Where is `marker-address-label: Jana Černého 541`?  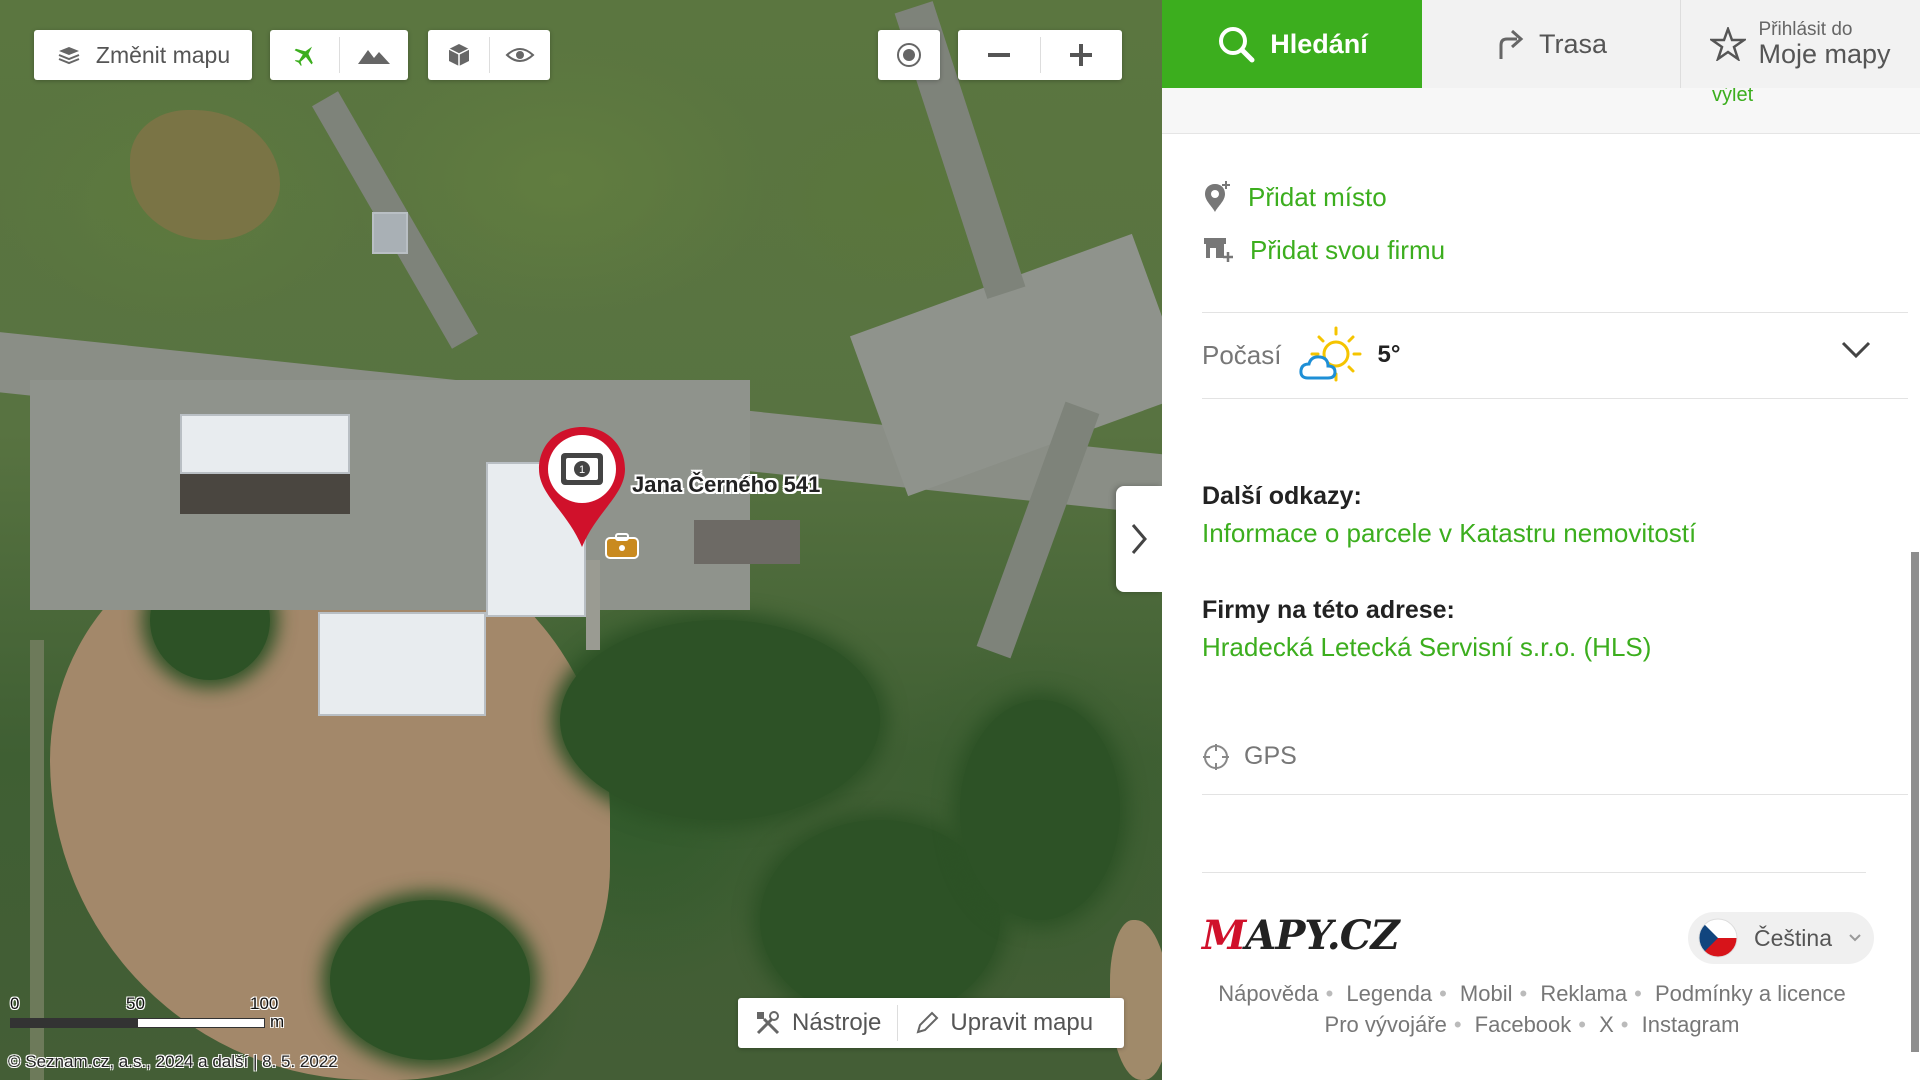
marker-address-label: Jana Černého 541 is located at coordinates (726, 485).